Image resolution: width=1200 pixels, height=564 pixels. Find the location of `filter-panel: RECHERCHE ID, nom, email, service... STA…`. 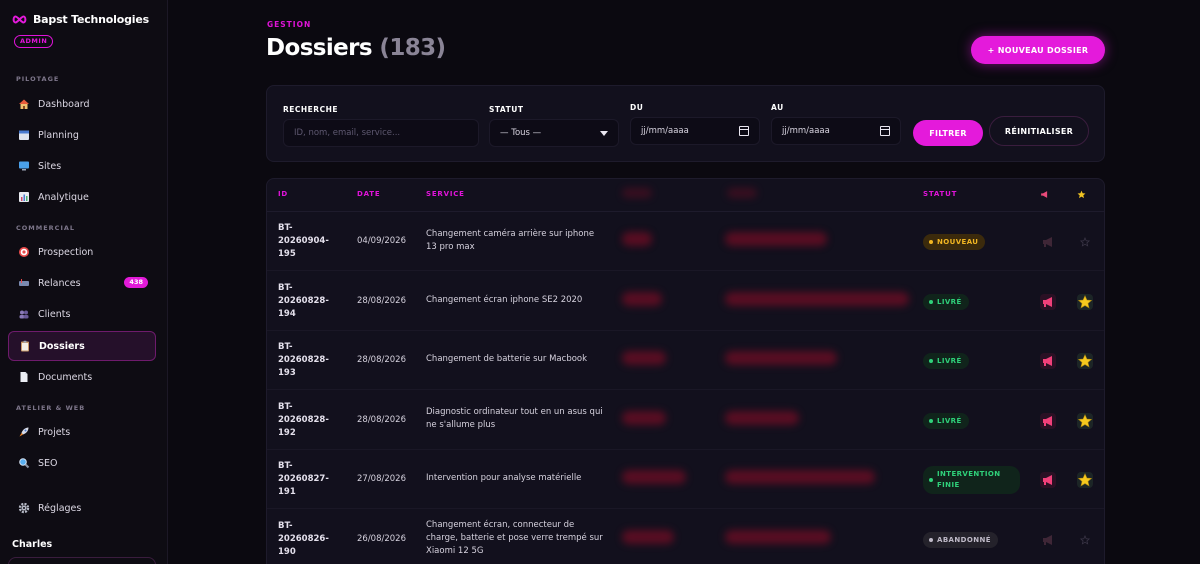

filter-panel: RECHERCHE ID, nom, email, service... STA… is located at coordinates (685, 123).